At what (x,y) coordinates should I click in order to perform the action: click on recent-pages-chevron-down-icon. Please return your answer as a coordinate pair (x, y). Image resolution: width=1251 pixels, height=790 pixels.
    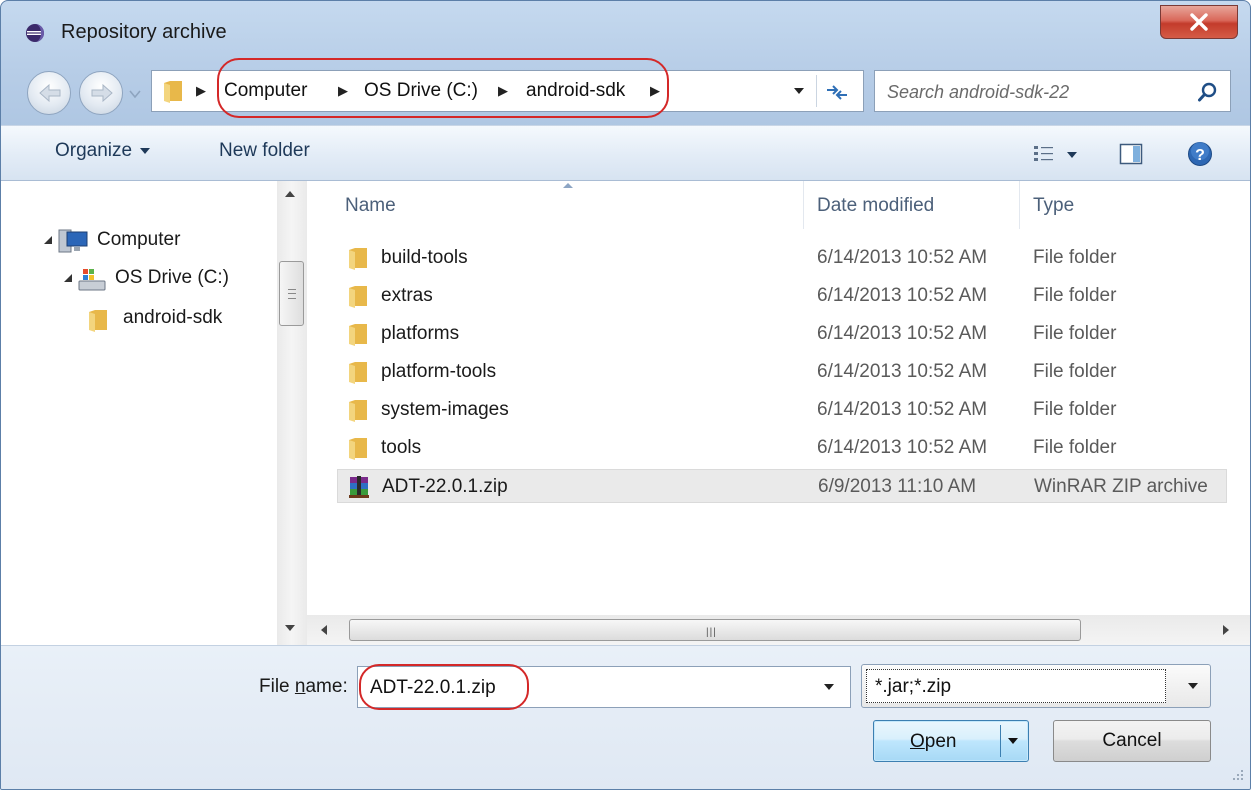
    Looking at the image, I should click on (135, 94).